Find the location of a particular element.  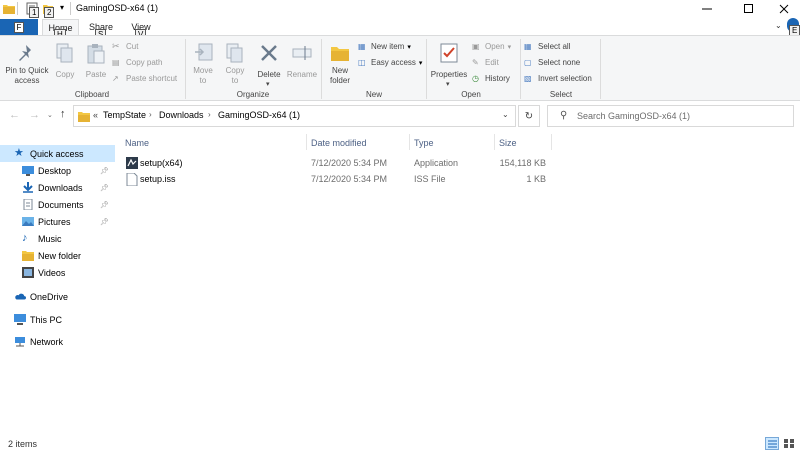

invert-selection-button: ▧ Invert selection is located at coordinates (562, 78).